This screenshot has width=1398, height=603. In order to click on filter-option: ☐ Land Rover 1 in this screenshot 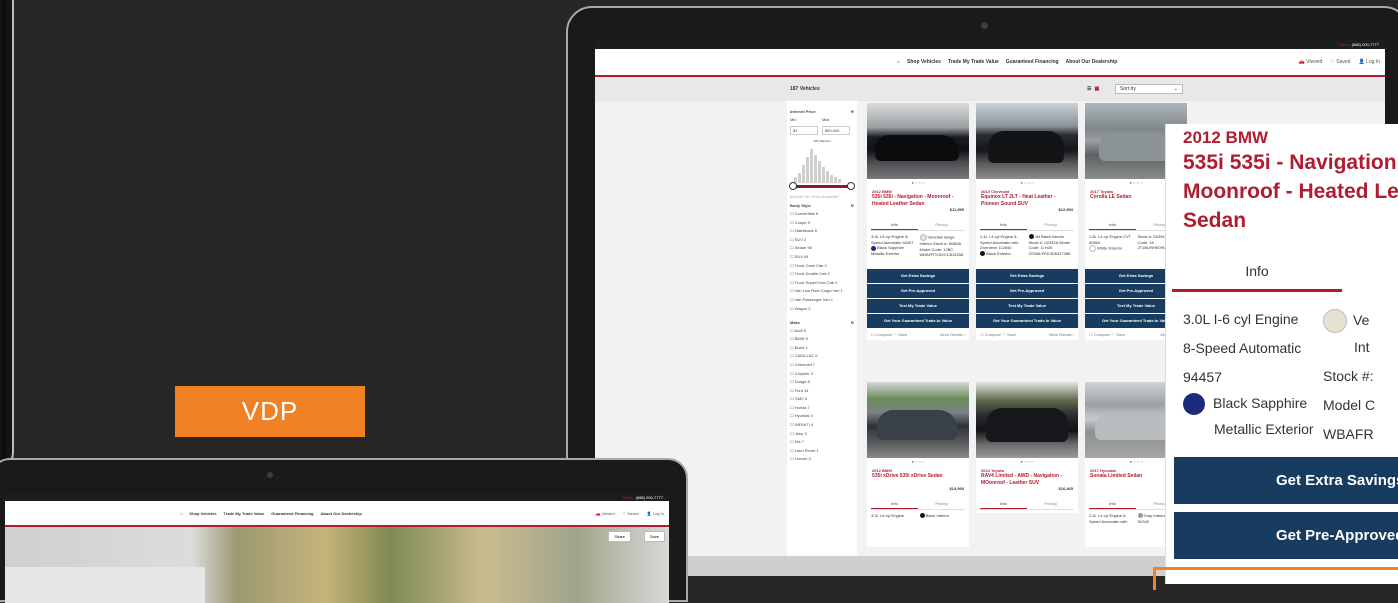, I will do `click(822, 450)`.